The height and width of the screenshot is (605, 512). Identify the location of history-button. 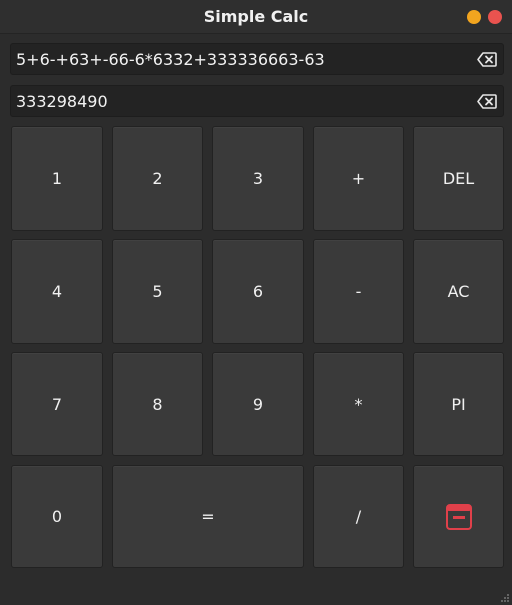
(458, 516).